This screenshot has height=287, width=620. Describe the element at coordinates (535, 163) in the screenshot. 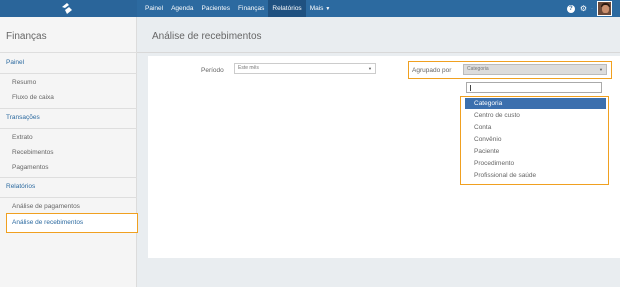

I see `dropdown-option-procedimento: Procedimento` at that location.